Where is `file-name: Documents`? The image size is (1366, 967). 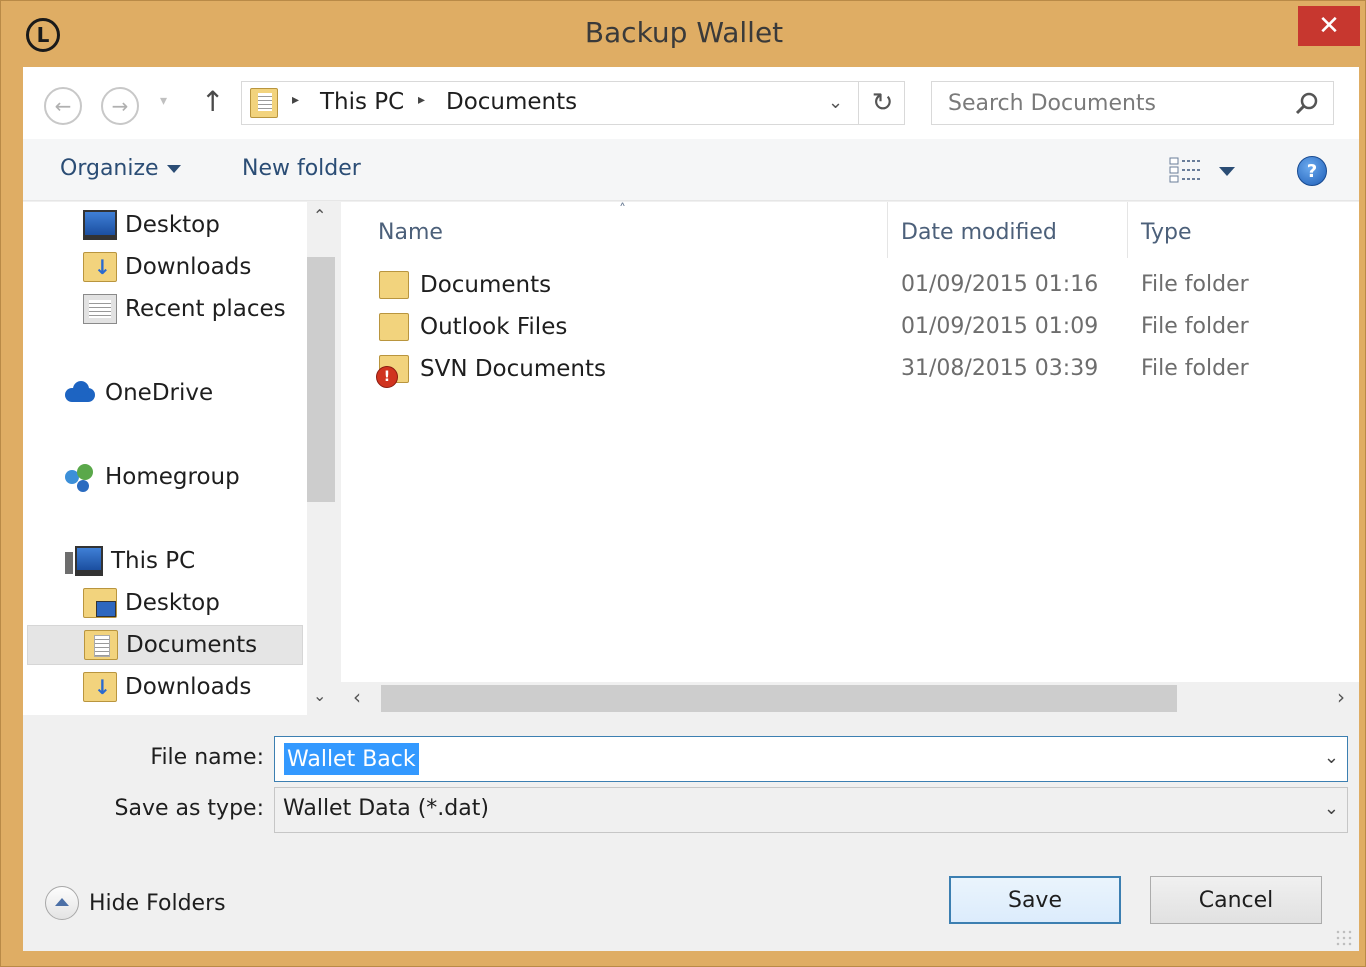 file-name: Documents is located at coordinates (486, 285).